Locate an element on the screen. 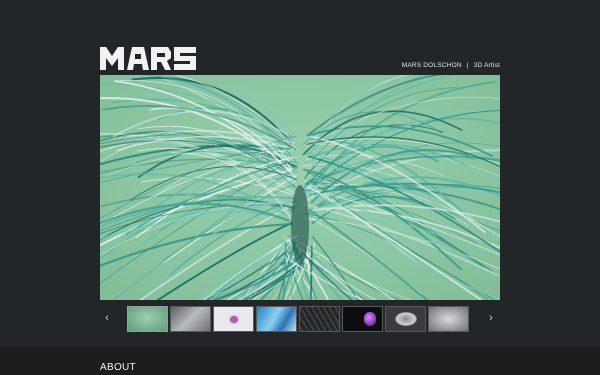 The height and width of the screenshot is (375, 600). artist-byline: MARS DOLSCHON | 3D Artist is located at coordinates (451, 65).